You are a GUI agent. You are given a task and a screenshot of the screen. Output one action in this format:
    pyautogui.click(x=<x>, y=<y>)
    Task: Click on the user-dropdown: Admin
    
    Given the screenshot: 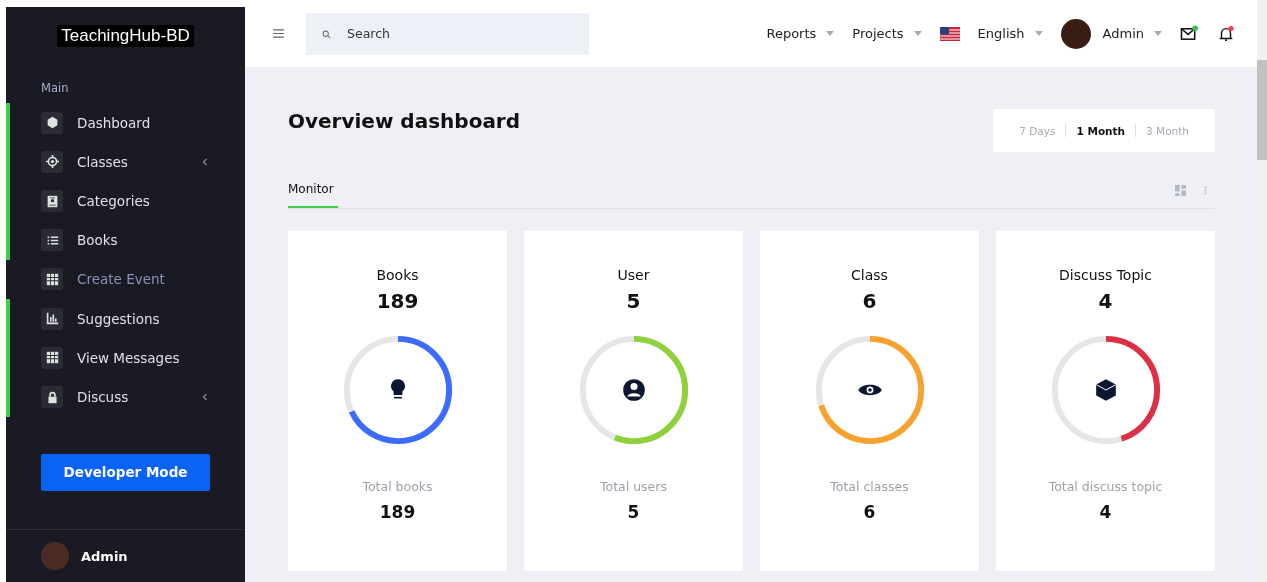 What is the action you would take?
    pyautogui.click(x=1132, y=33)
    